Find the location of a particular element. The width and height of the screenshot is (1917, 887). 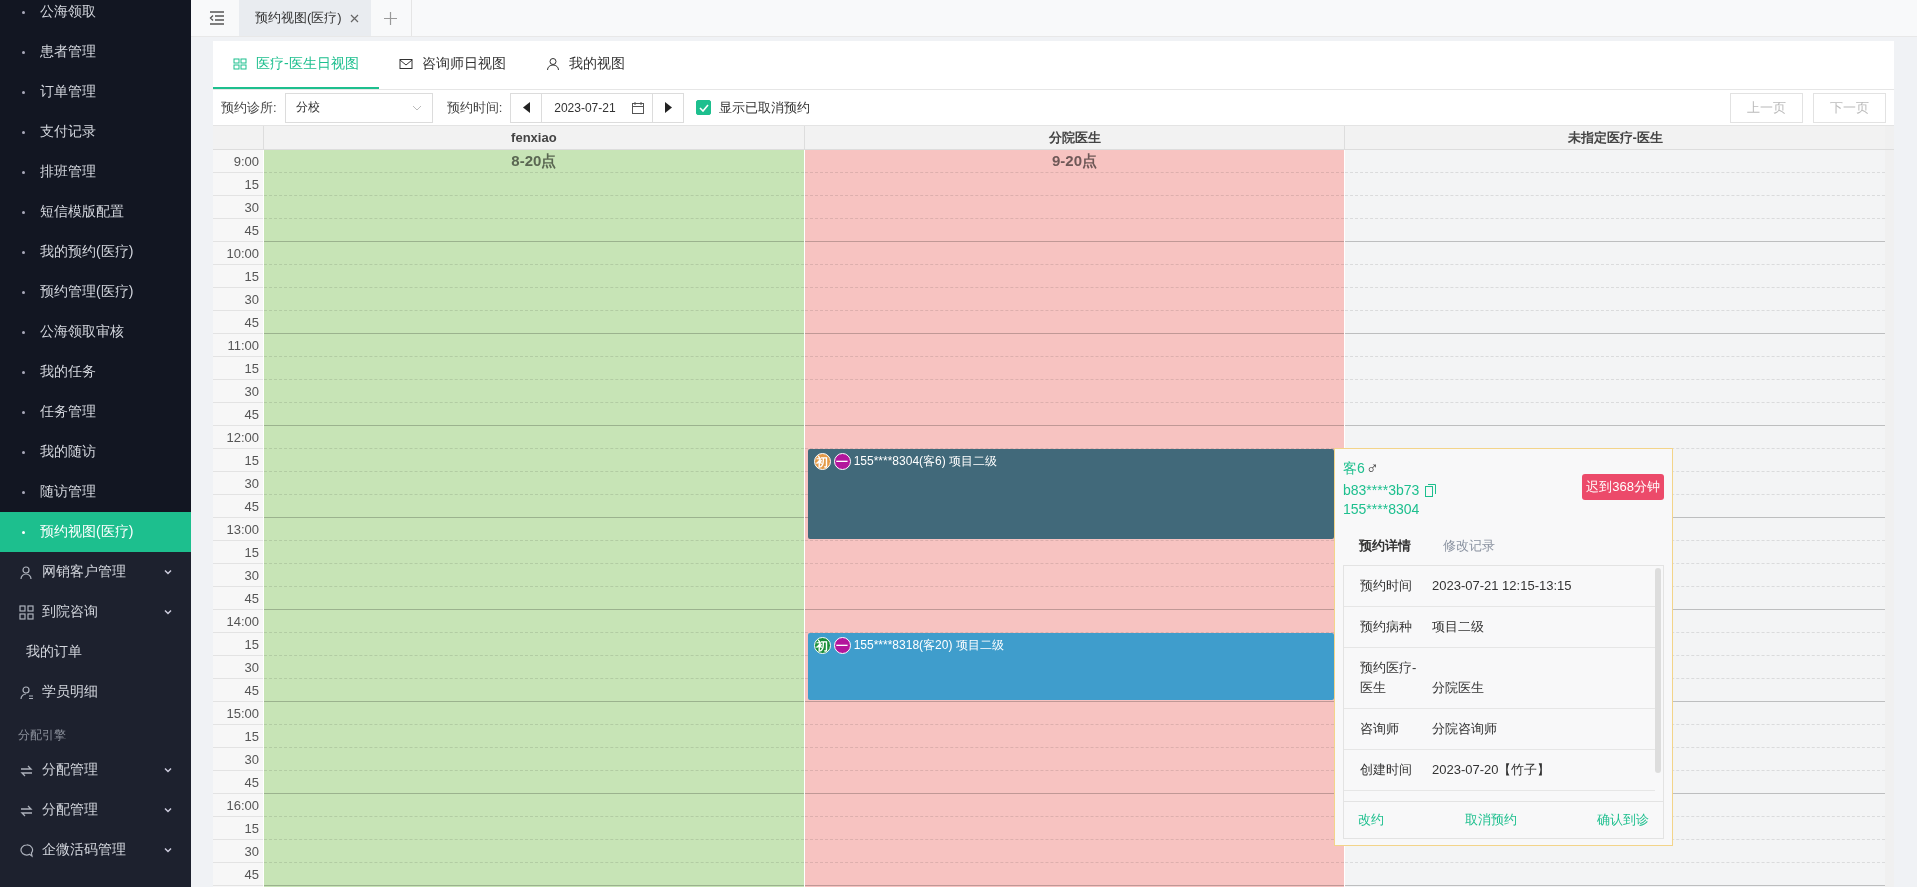

patient-code: b83****3b73 is located at coordinates (1381, 490).